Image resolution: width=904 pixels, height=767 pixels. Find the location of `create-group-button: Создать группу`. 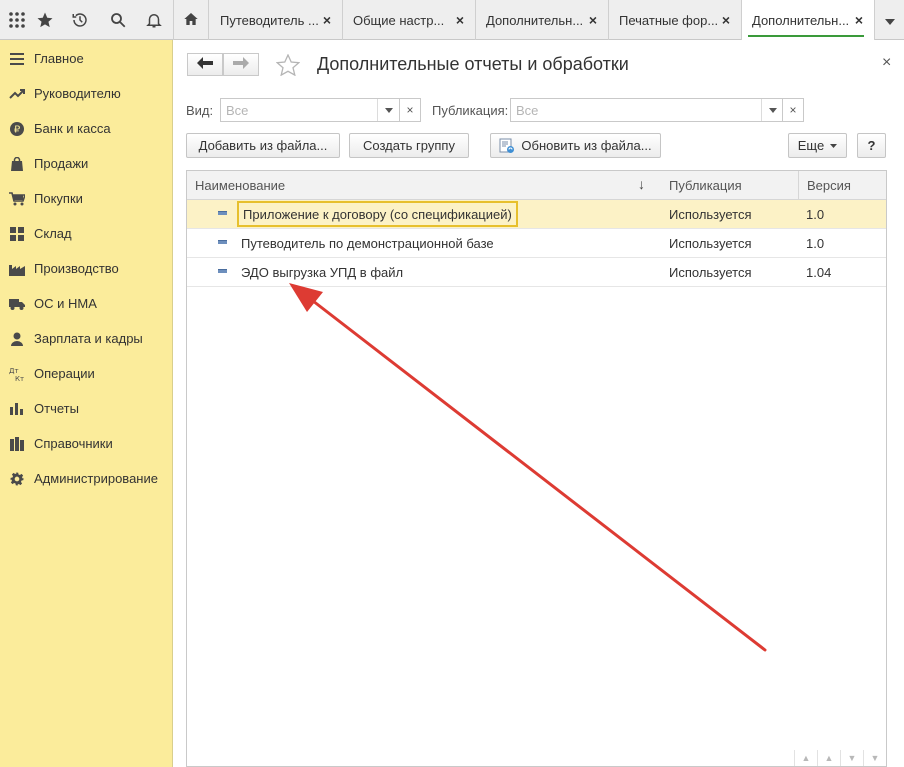

create-group-button: Создать группу is located at coordinates (409, 145).